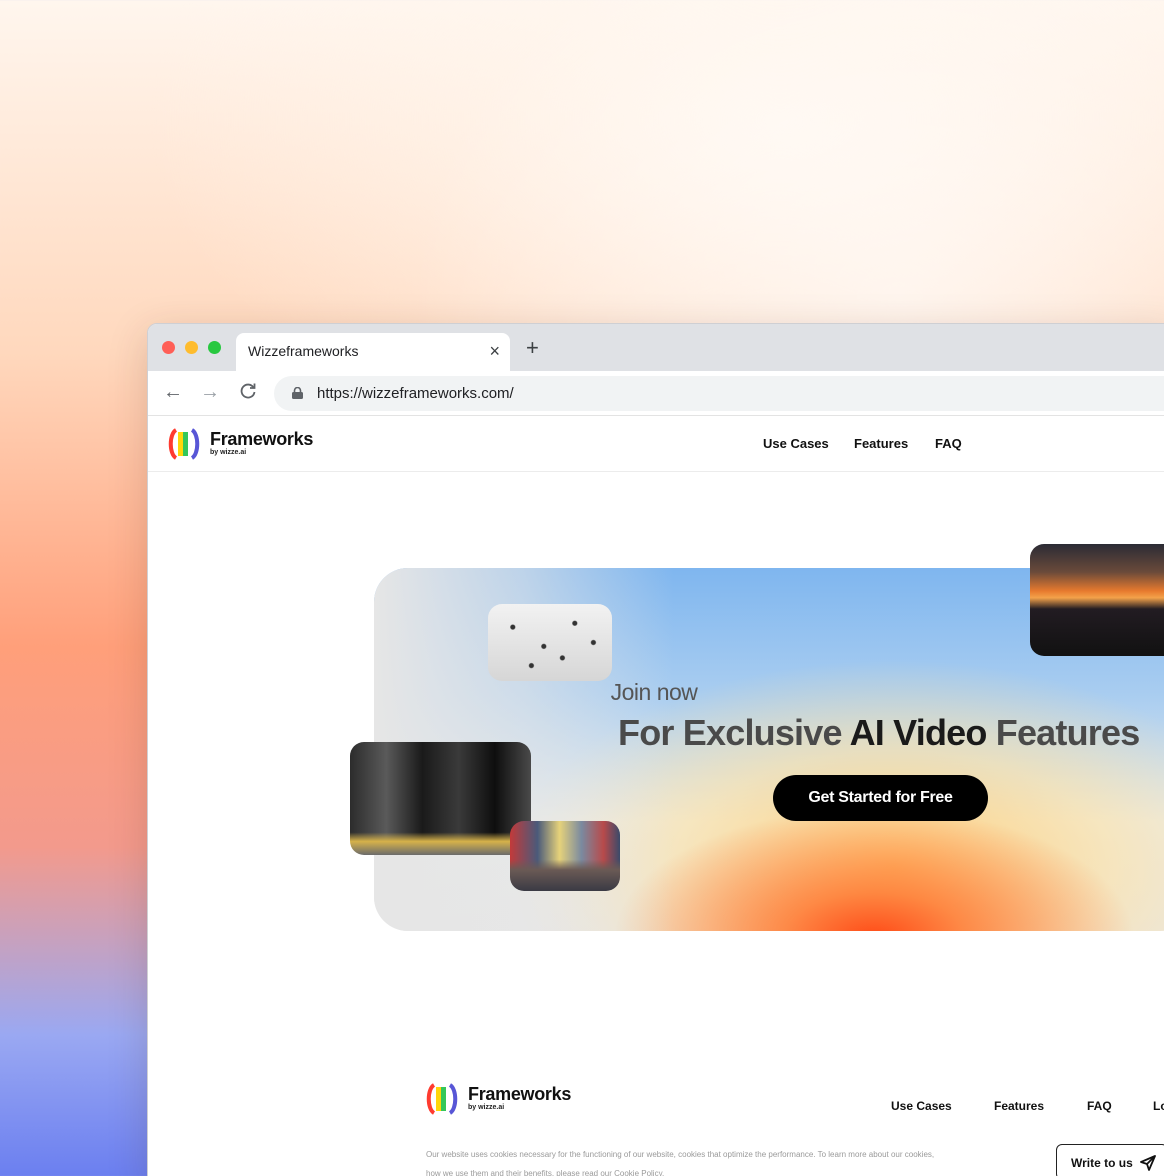 This screenshot has width=1164, height=1176. What do you see at coordinates (880, 798) in the screenshot?
I see `get-started-button: Get Started for Free` at bounding box center [880, 798].